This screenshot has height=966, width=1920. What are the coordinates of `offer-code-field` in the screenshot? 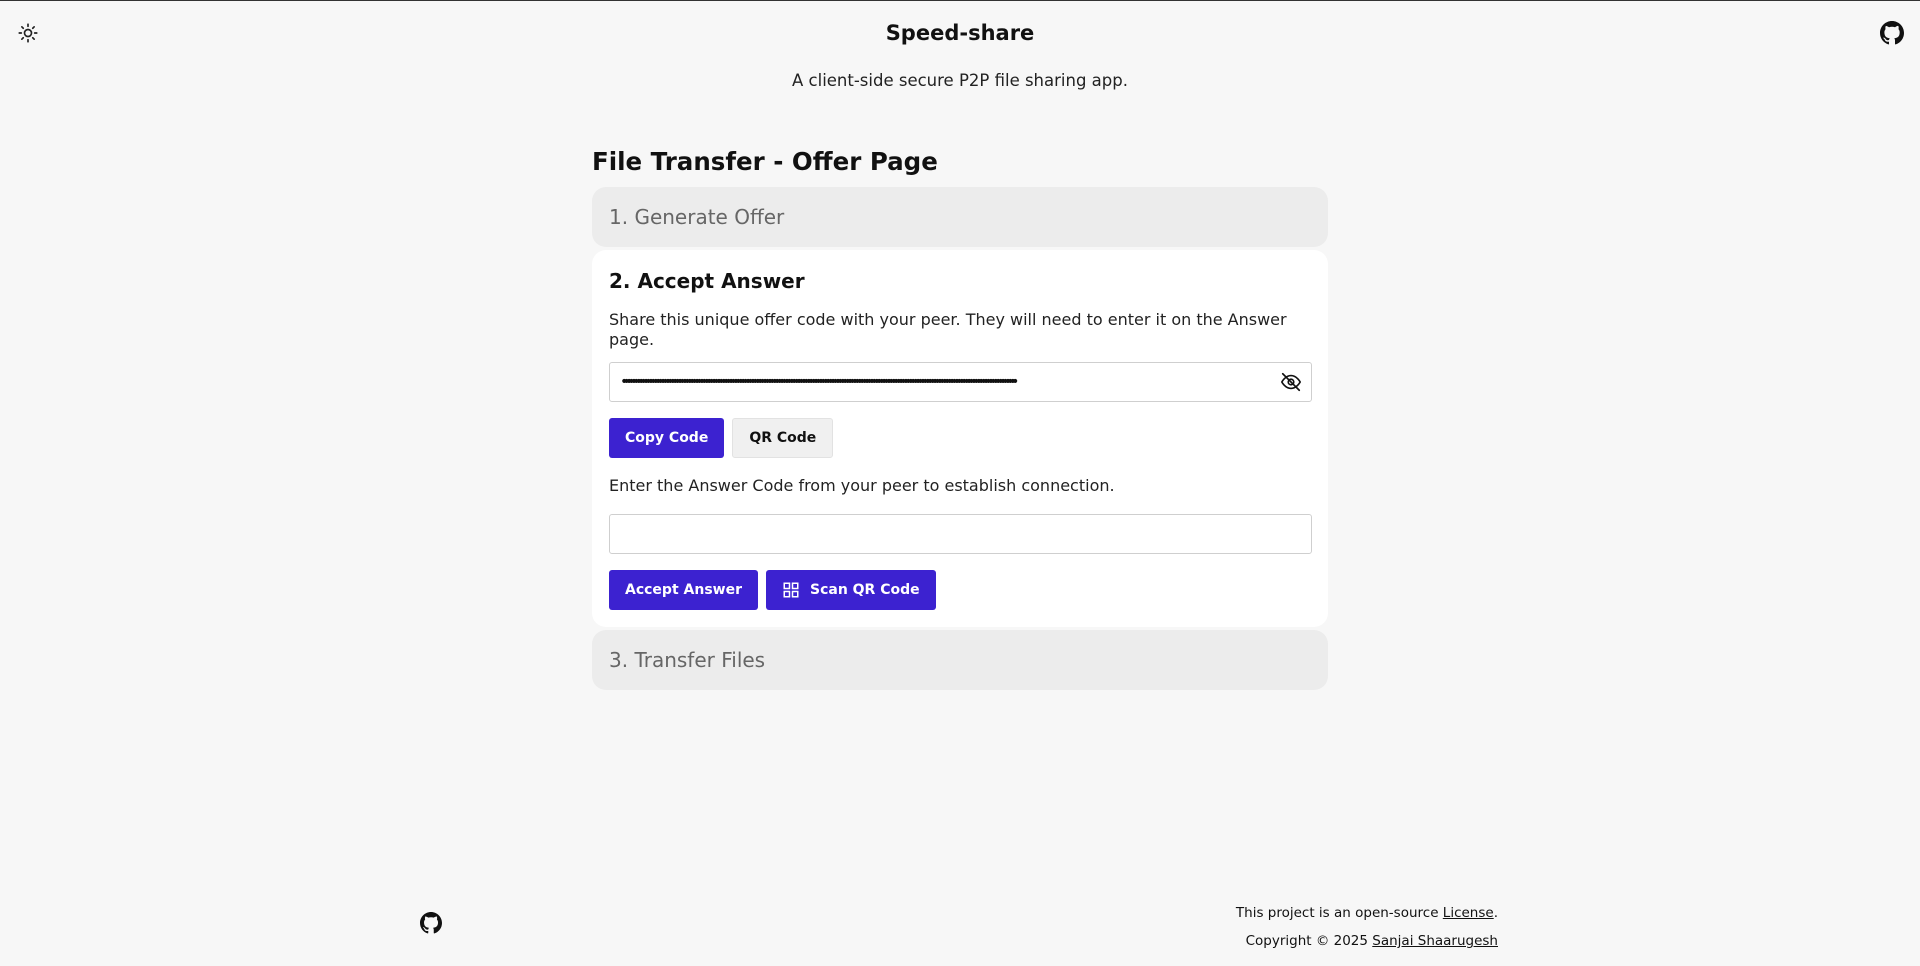 It's located at (960, 382).